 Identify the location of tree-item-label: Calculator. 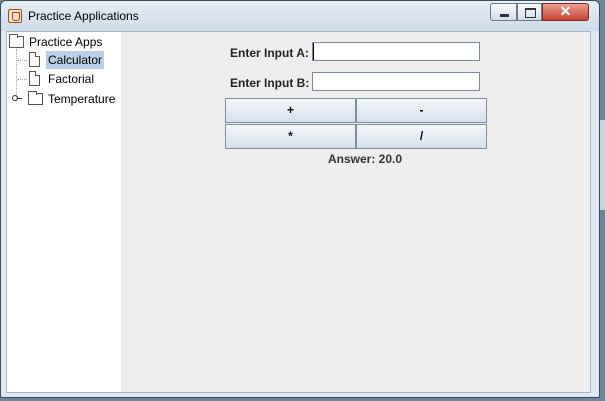
(75, 60).